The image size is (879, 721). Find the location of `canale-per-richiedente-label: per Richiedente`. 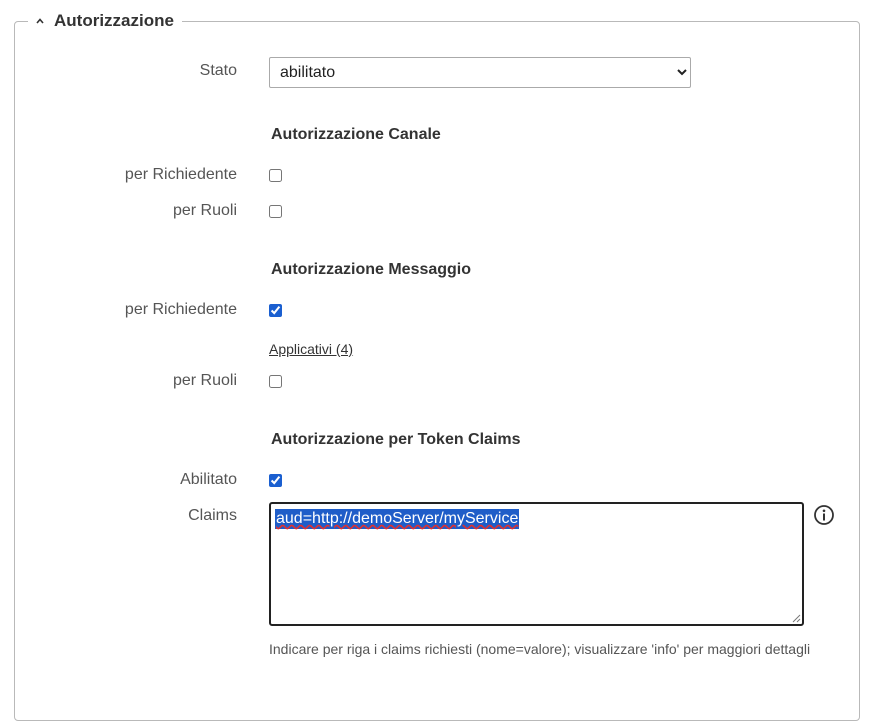

canale-per-richiedente-label: per Richiedente is located at coordinates (180, 174).